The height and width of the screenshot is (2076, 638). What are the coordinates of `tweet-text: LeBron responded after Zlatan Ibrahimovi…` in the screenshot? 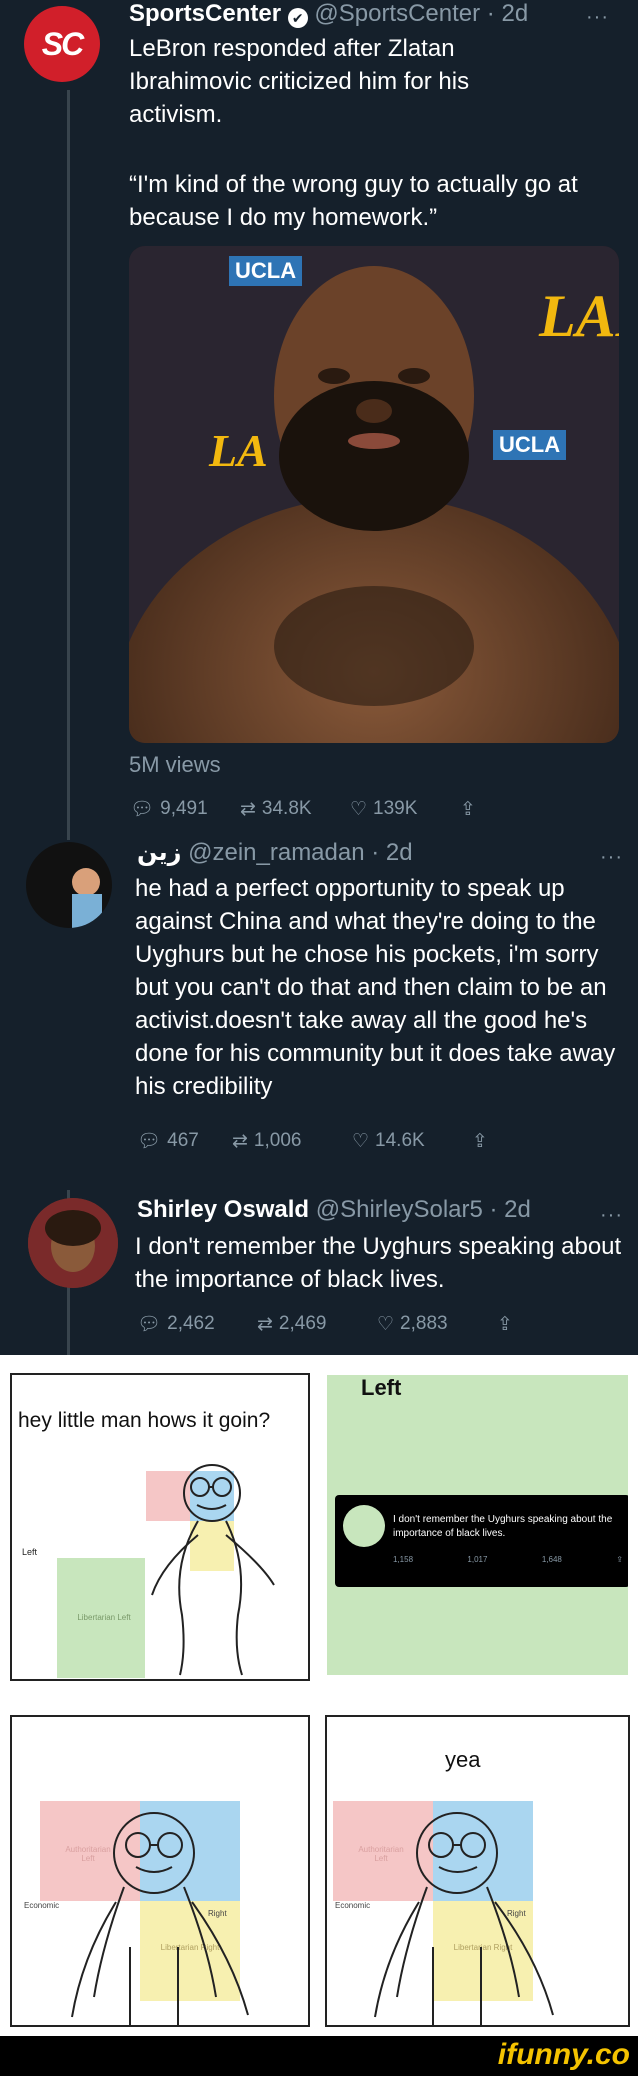 It's located at (299, 81).